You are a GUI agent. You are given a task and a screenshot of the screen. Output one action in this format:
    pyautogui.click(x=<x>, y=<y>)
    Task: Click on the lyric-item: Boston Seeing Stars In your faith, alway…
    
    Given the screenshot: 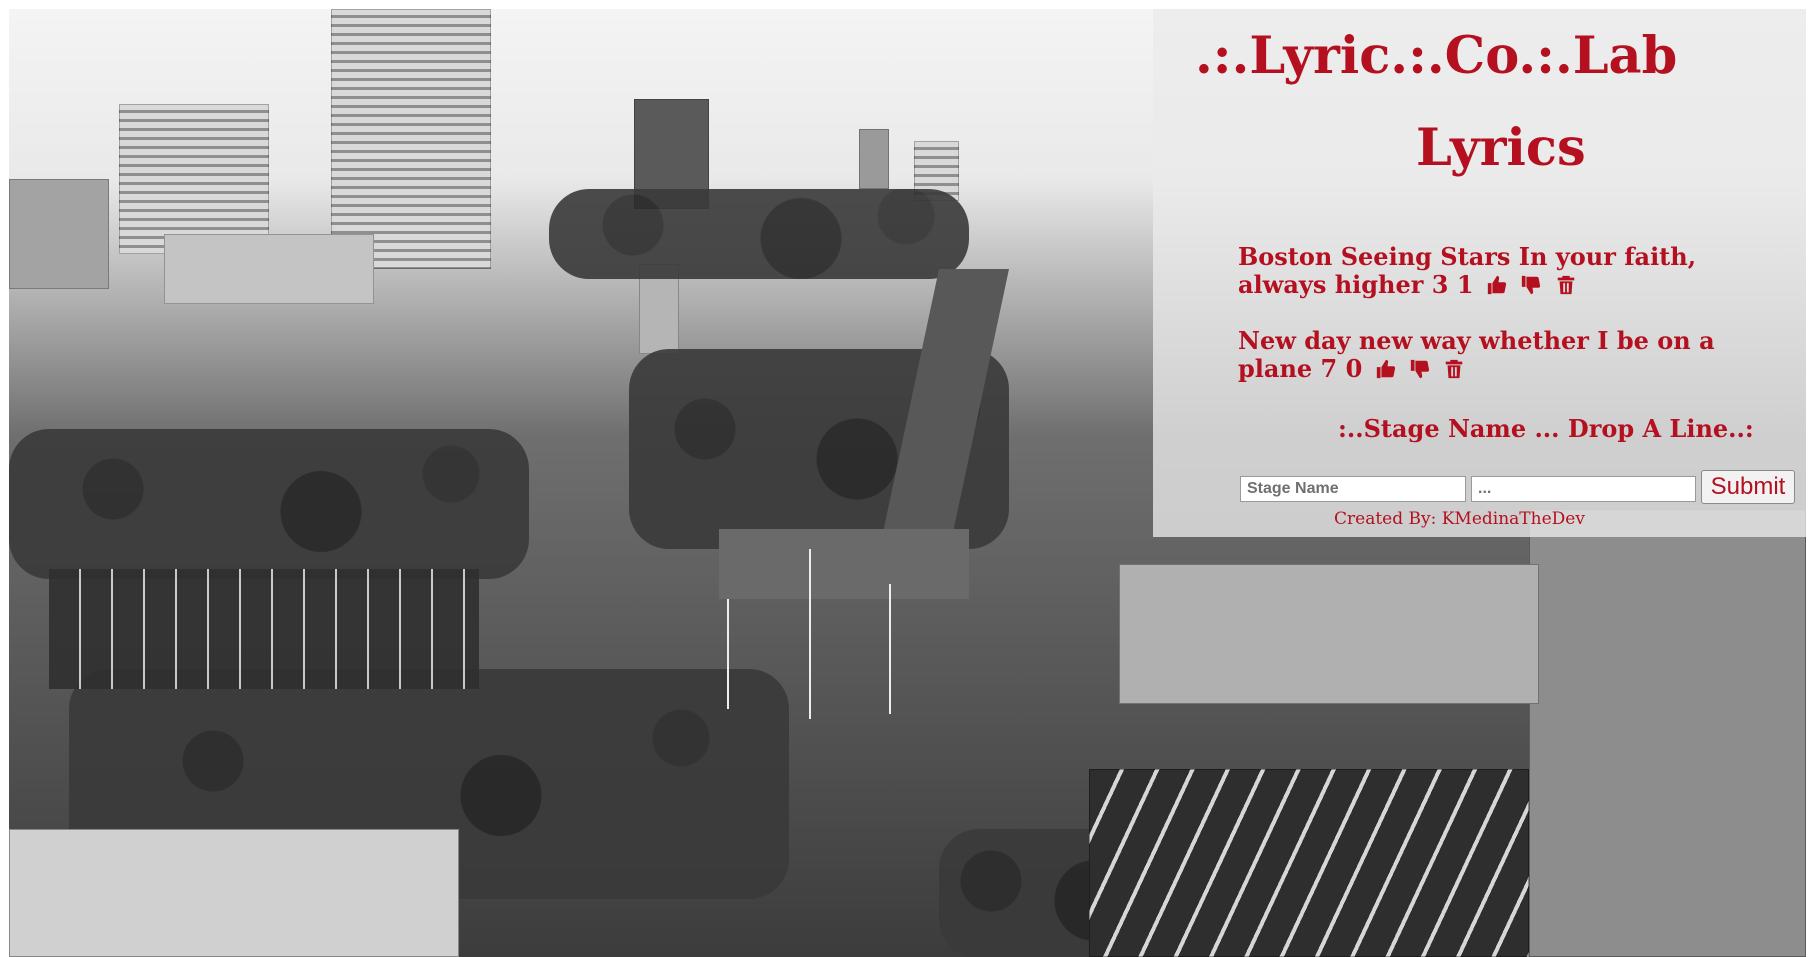 What is the action you would take?
    pyautogui.click(x=1508, y=271)
    